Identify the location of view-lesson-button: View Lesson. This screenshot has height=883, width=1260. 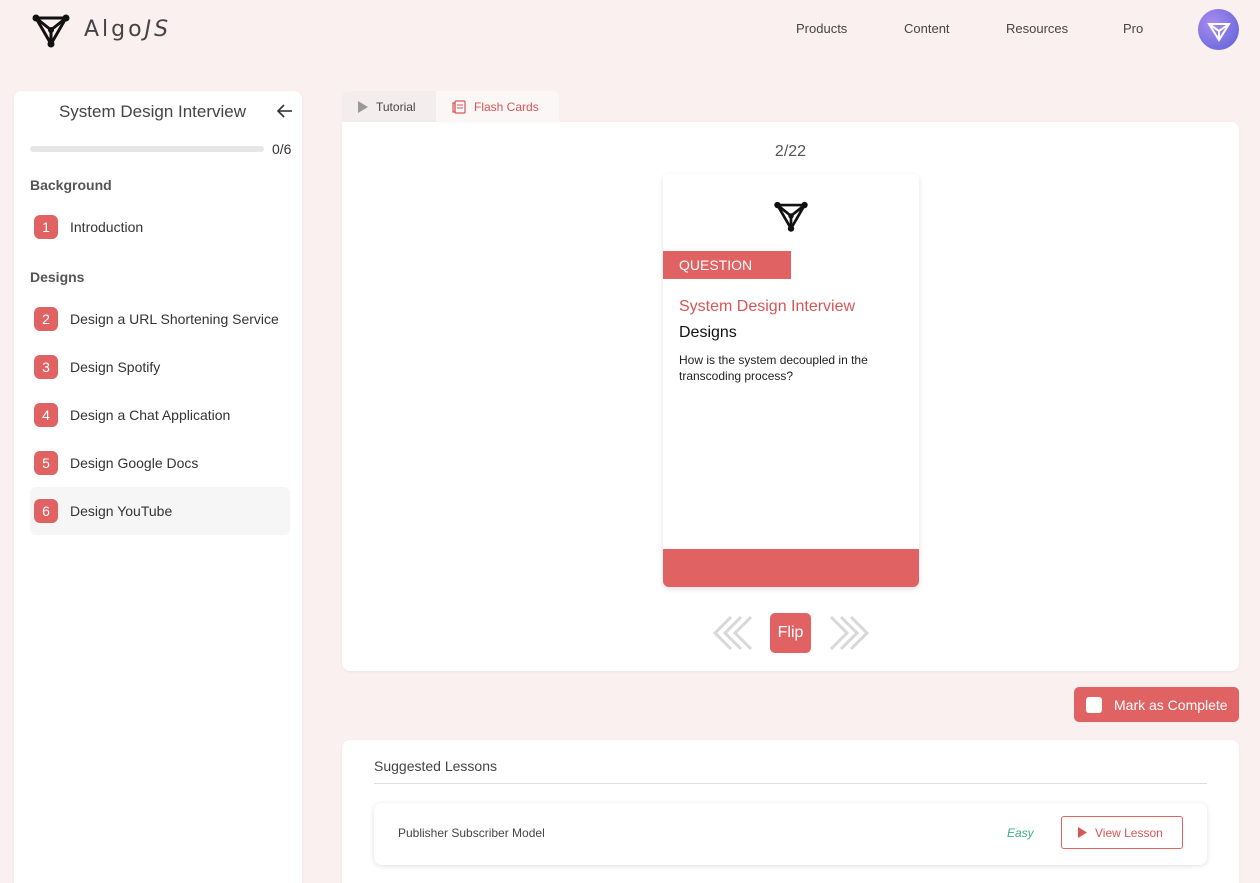
(1122, 832).